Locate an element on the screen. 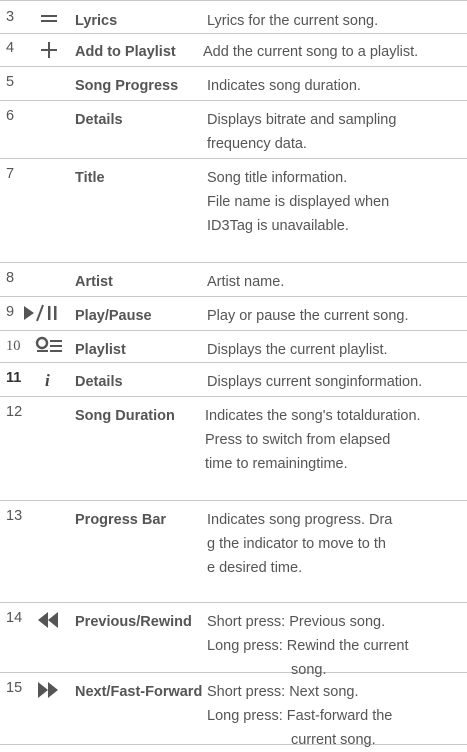 Image resolution: width=467 pixels, height=752 pixels. function-description: Play or pause the current song. is located at coordinates (308, 316).